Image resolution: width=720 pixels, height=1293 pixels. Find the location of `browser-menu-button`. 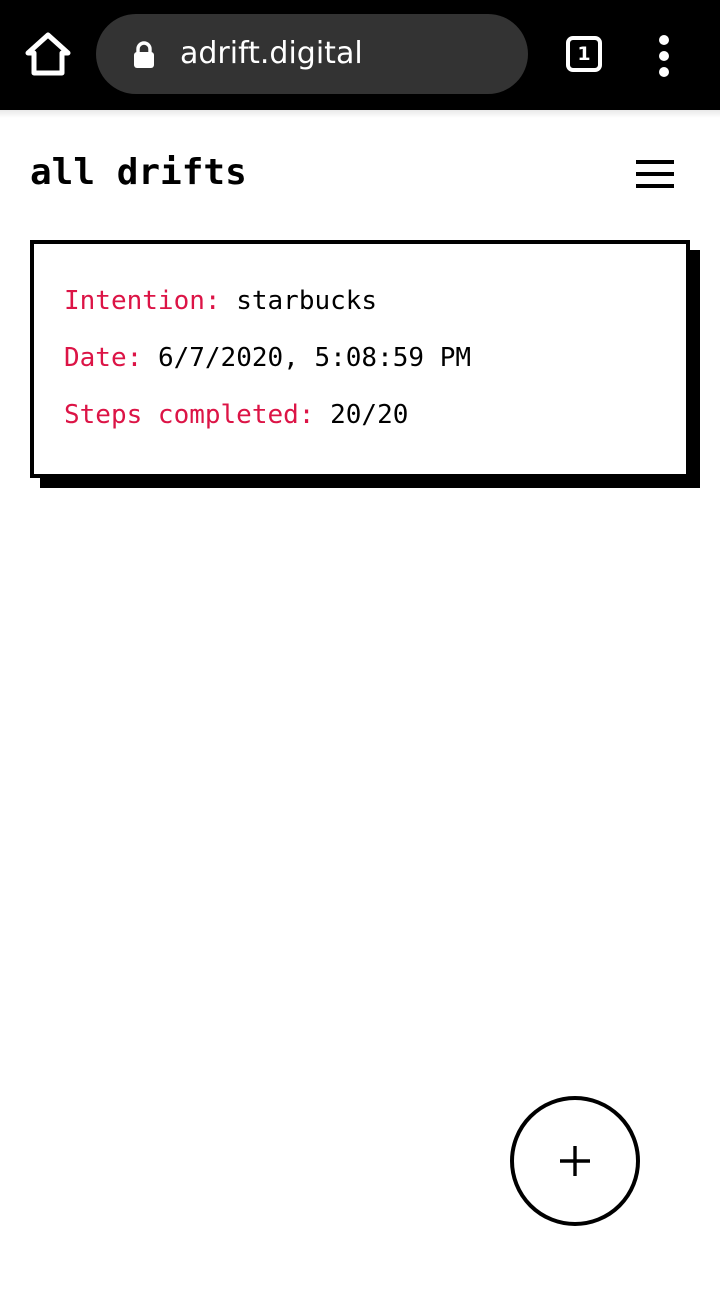

browser-menu-button is located at coordinates (664, 56).